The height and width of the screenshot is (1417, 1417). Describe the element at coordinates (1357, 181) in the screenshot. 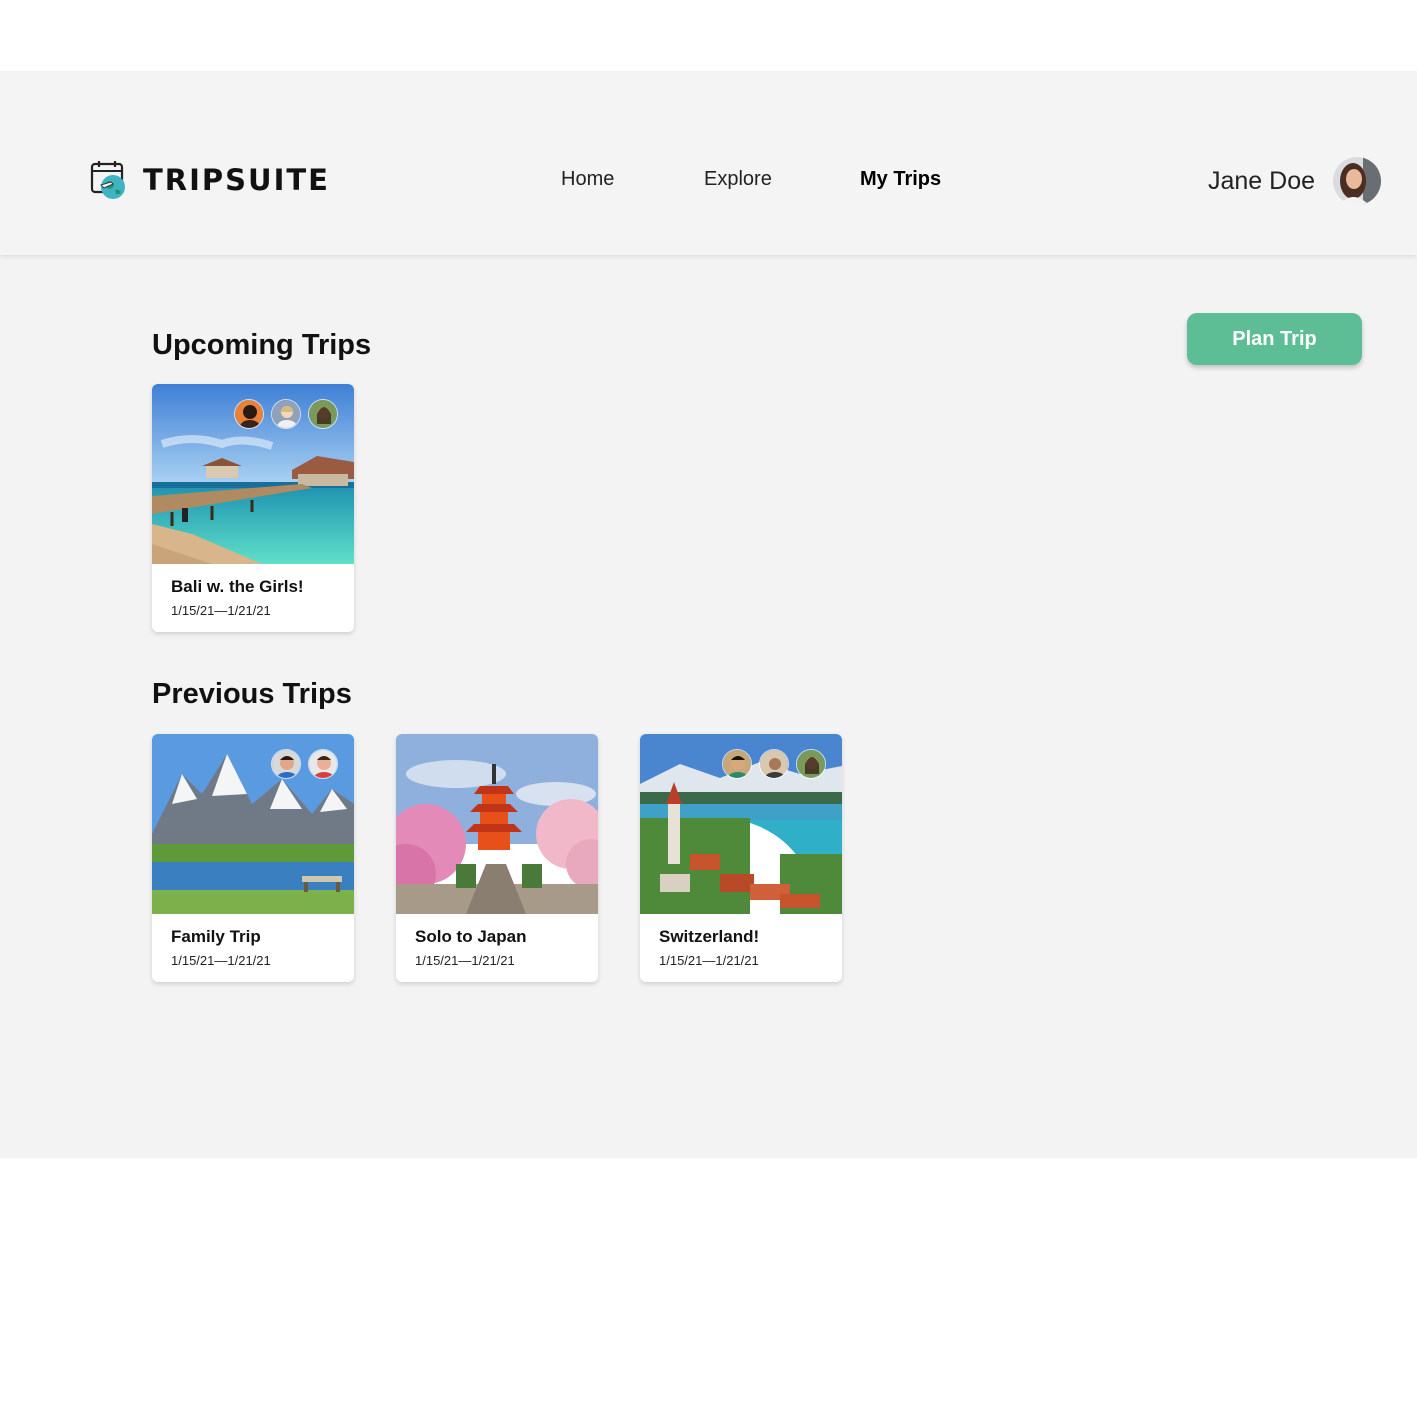

I see `avatar` at that location.